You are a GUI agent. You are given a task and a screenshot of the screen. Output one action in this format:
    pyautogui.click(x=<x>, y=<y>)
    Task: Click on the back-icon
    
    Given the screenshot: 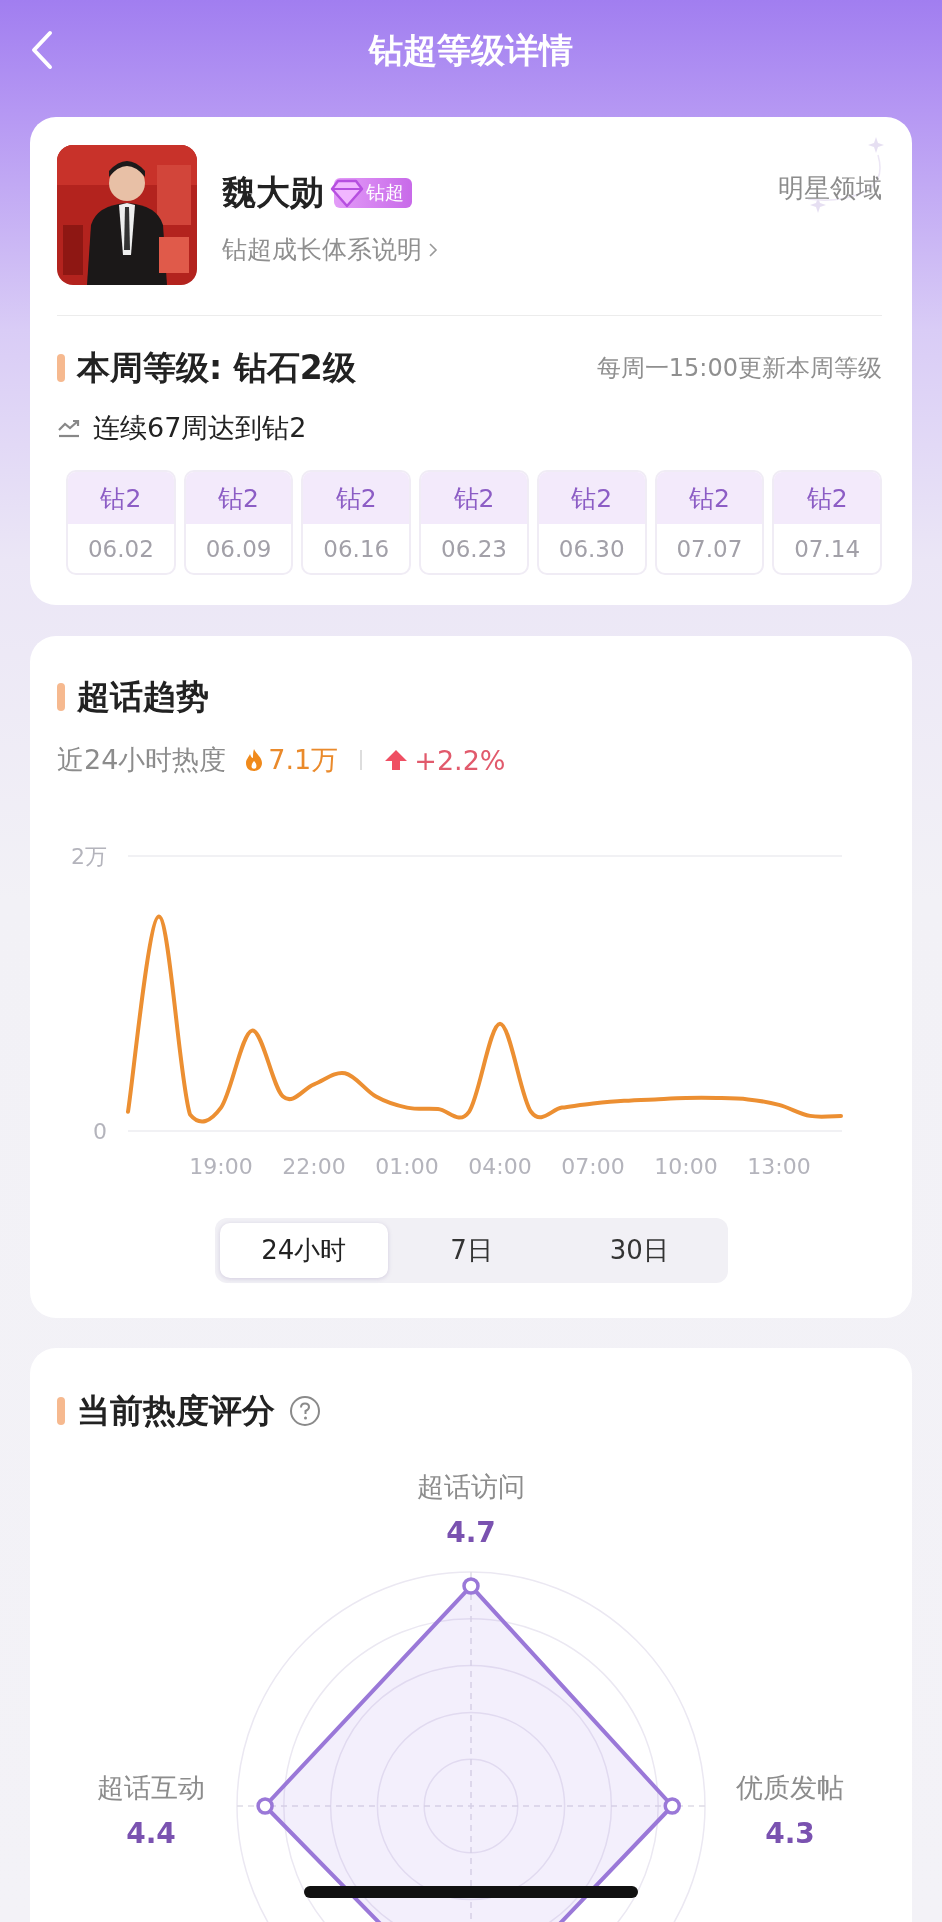 What is the action you would take?
    pyautogui.click(x=42, y=50)
    